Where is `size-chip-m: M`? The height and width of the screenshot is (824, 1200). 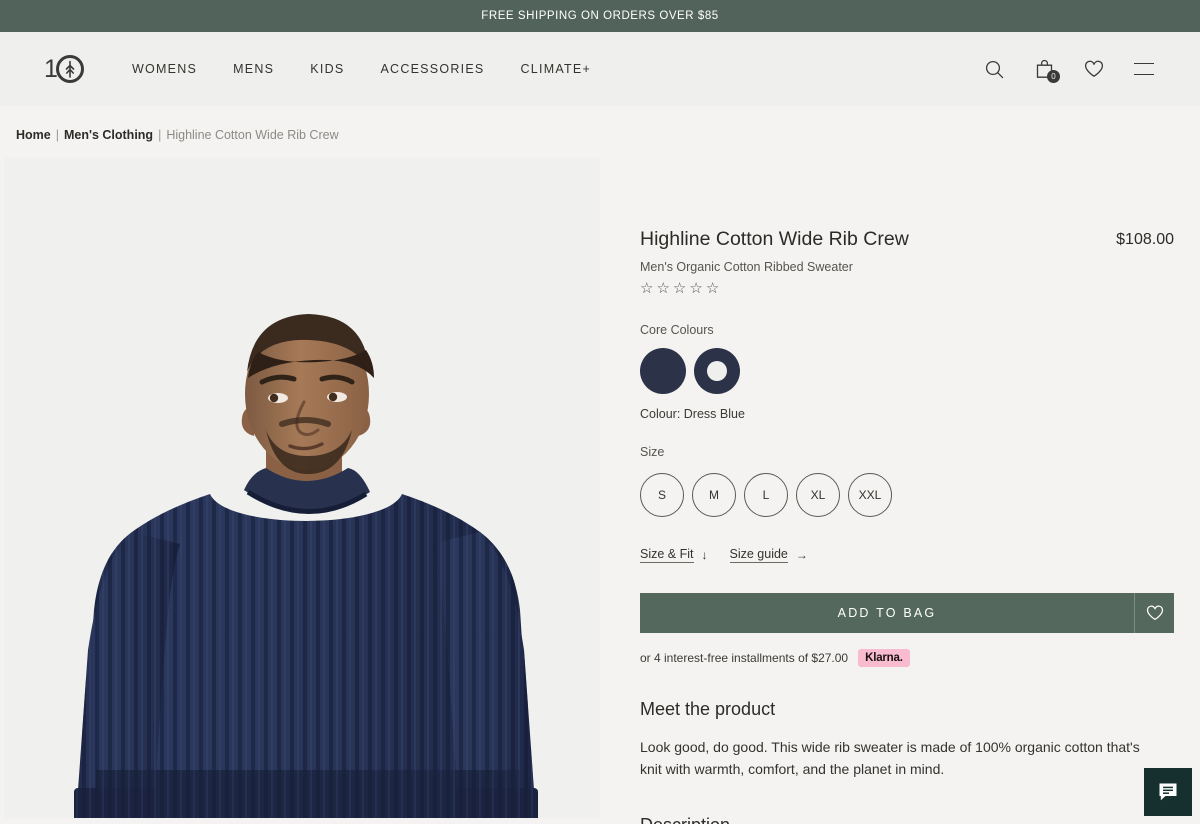 size-chip-m: M is located at coordinates (714, 495).